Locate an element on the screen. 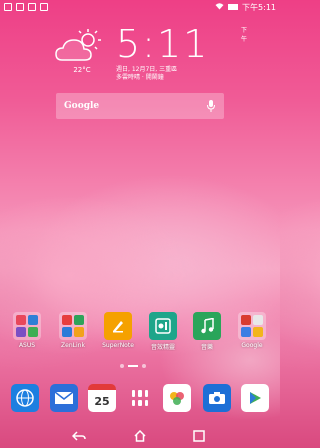 The width and height of the screenshot is (320, 448). google-search-label: Google is located at coordinates (82, 106).